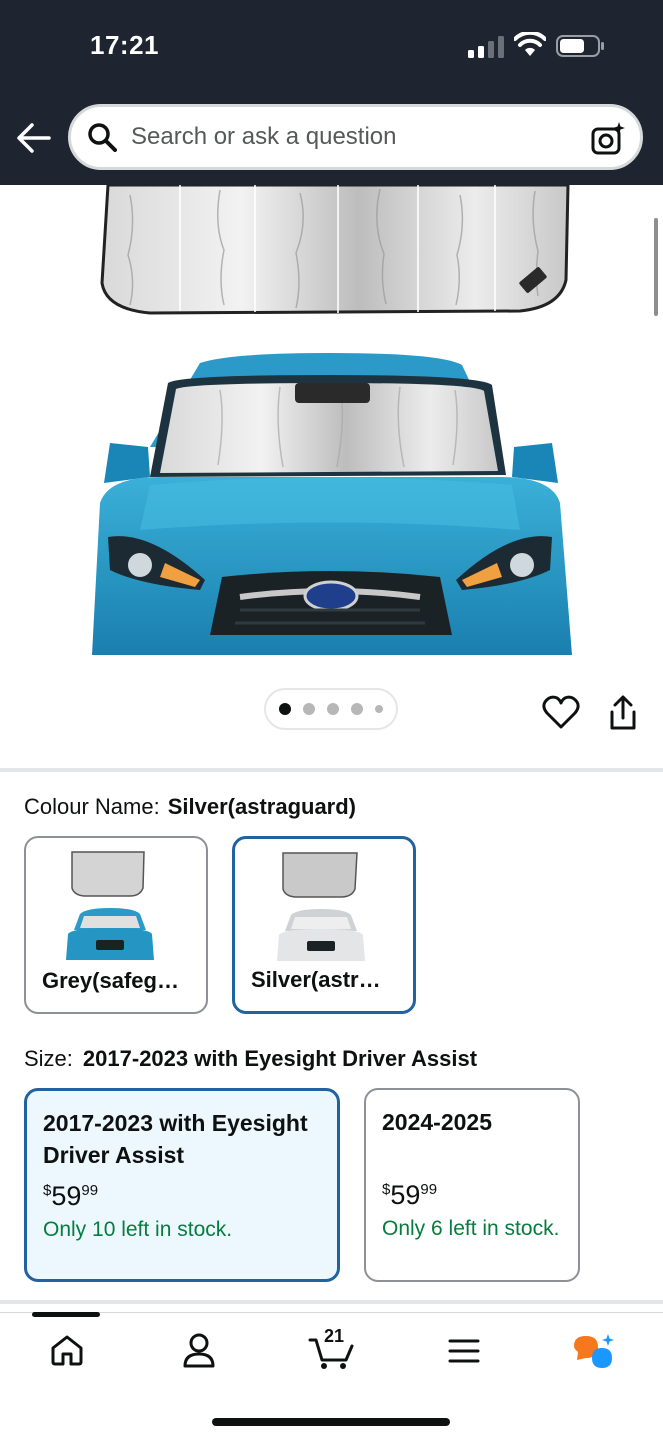 Image resolution: width=663 pixels, height=1440 pixels. I want to click on active-tab-indicator, so click(66, 1314).